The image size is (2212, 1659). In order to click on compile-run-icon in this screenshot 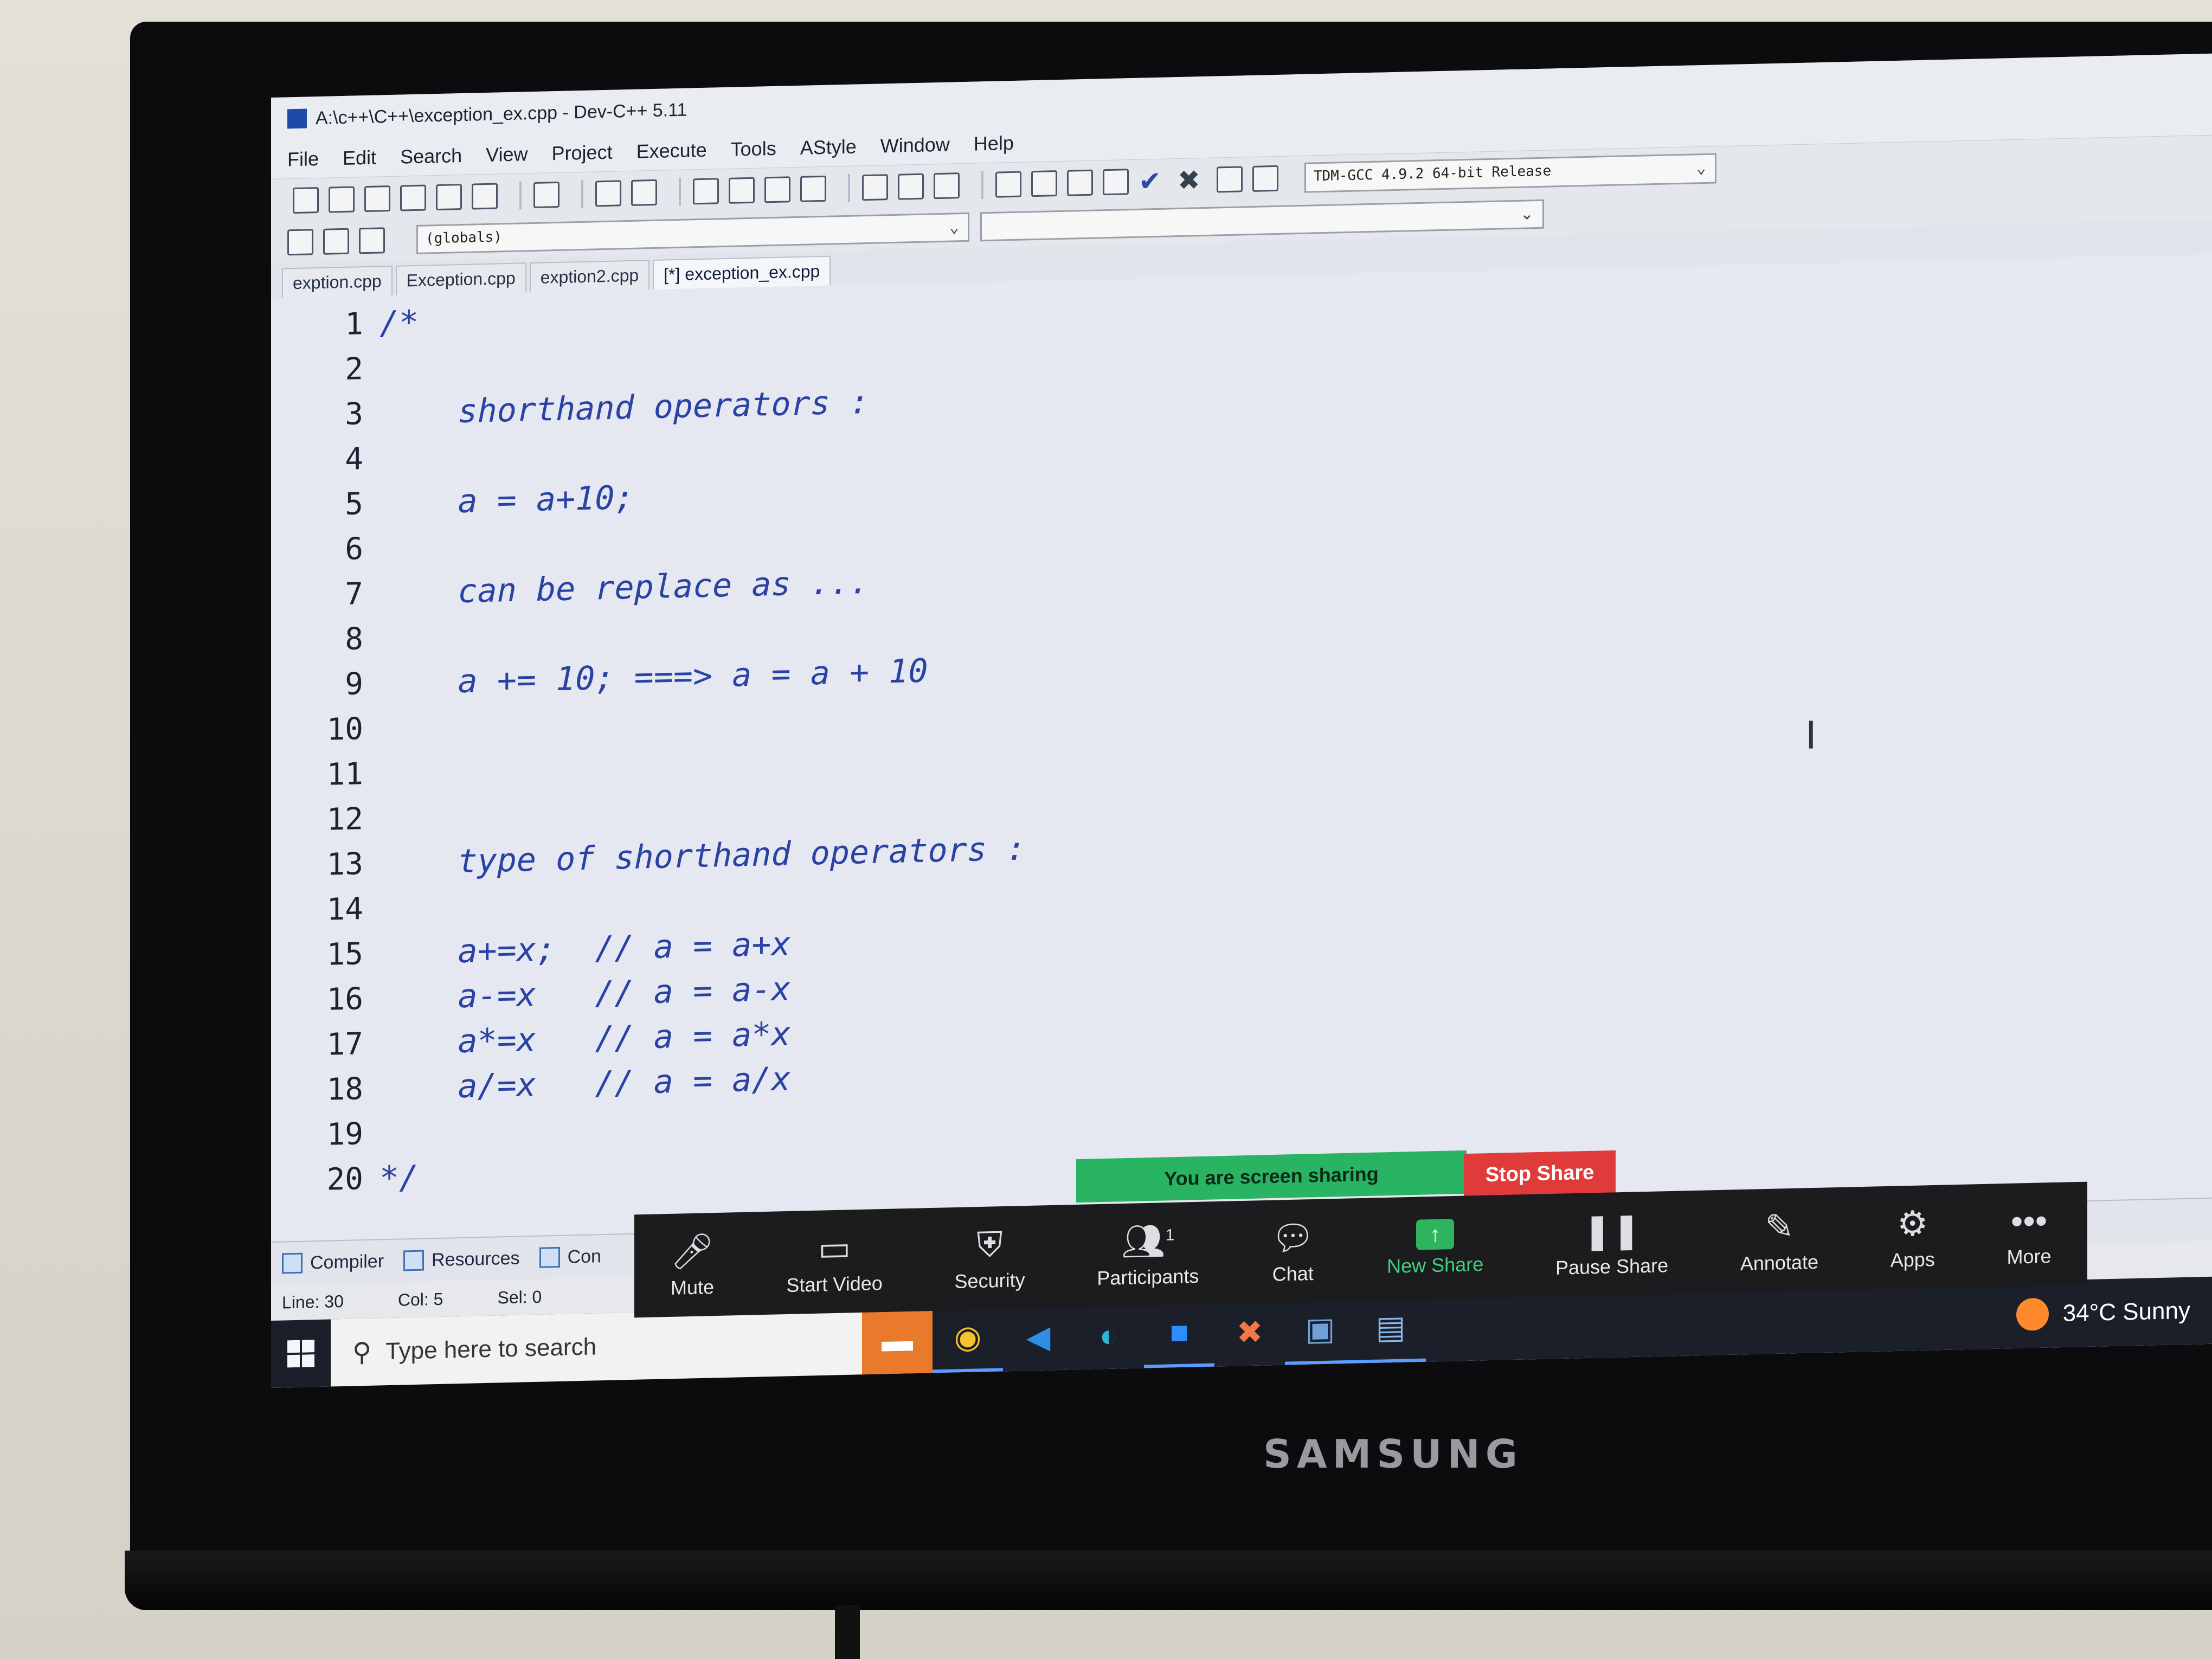, I will do `click(1080, 182)`.